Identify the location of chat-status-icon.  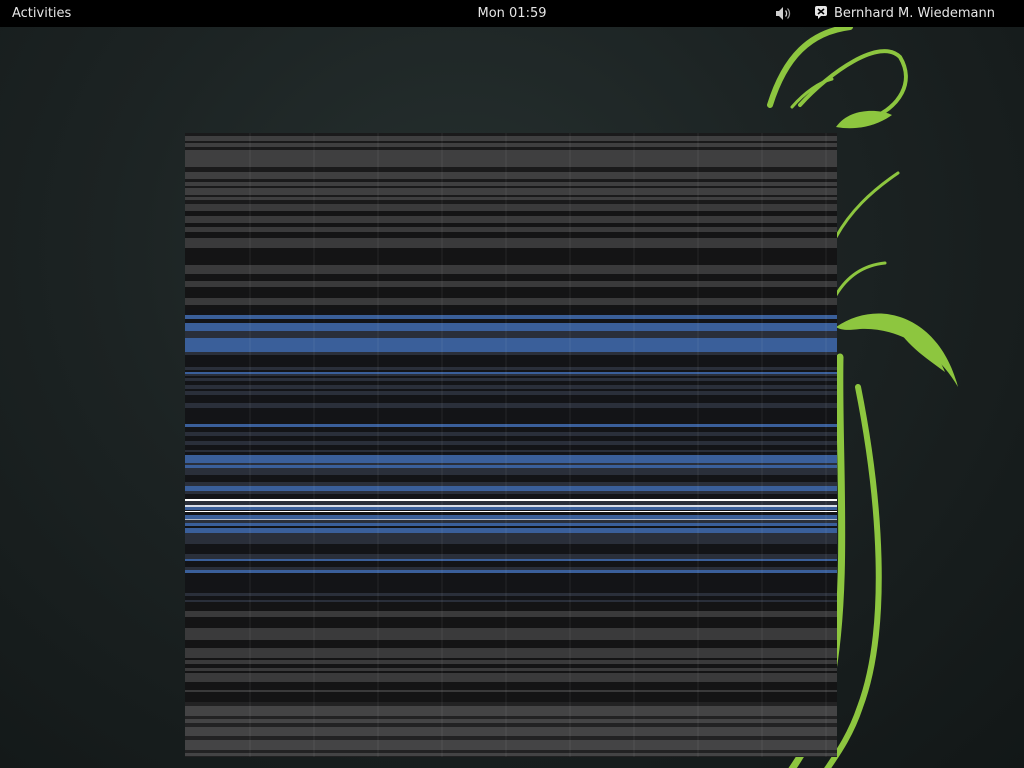
(821, 12).